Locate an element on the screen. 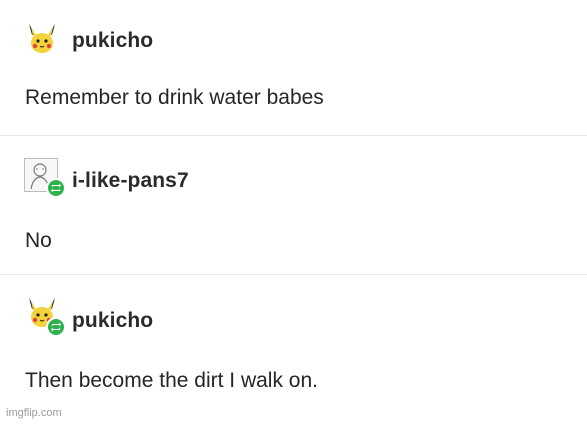 This screenshot has height=425, width=587. watermark: imgflip.com is located at coordinates (34, 413).